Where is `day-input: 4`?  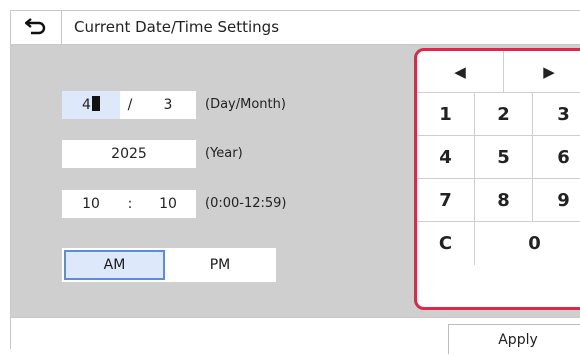
day-input: 4 is located at coordinates (91, 105).